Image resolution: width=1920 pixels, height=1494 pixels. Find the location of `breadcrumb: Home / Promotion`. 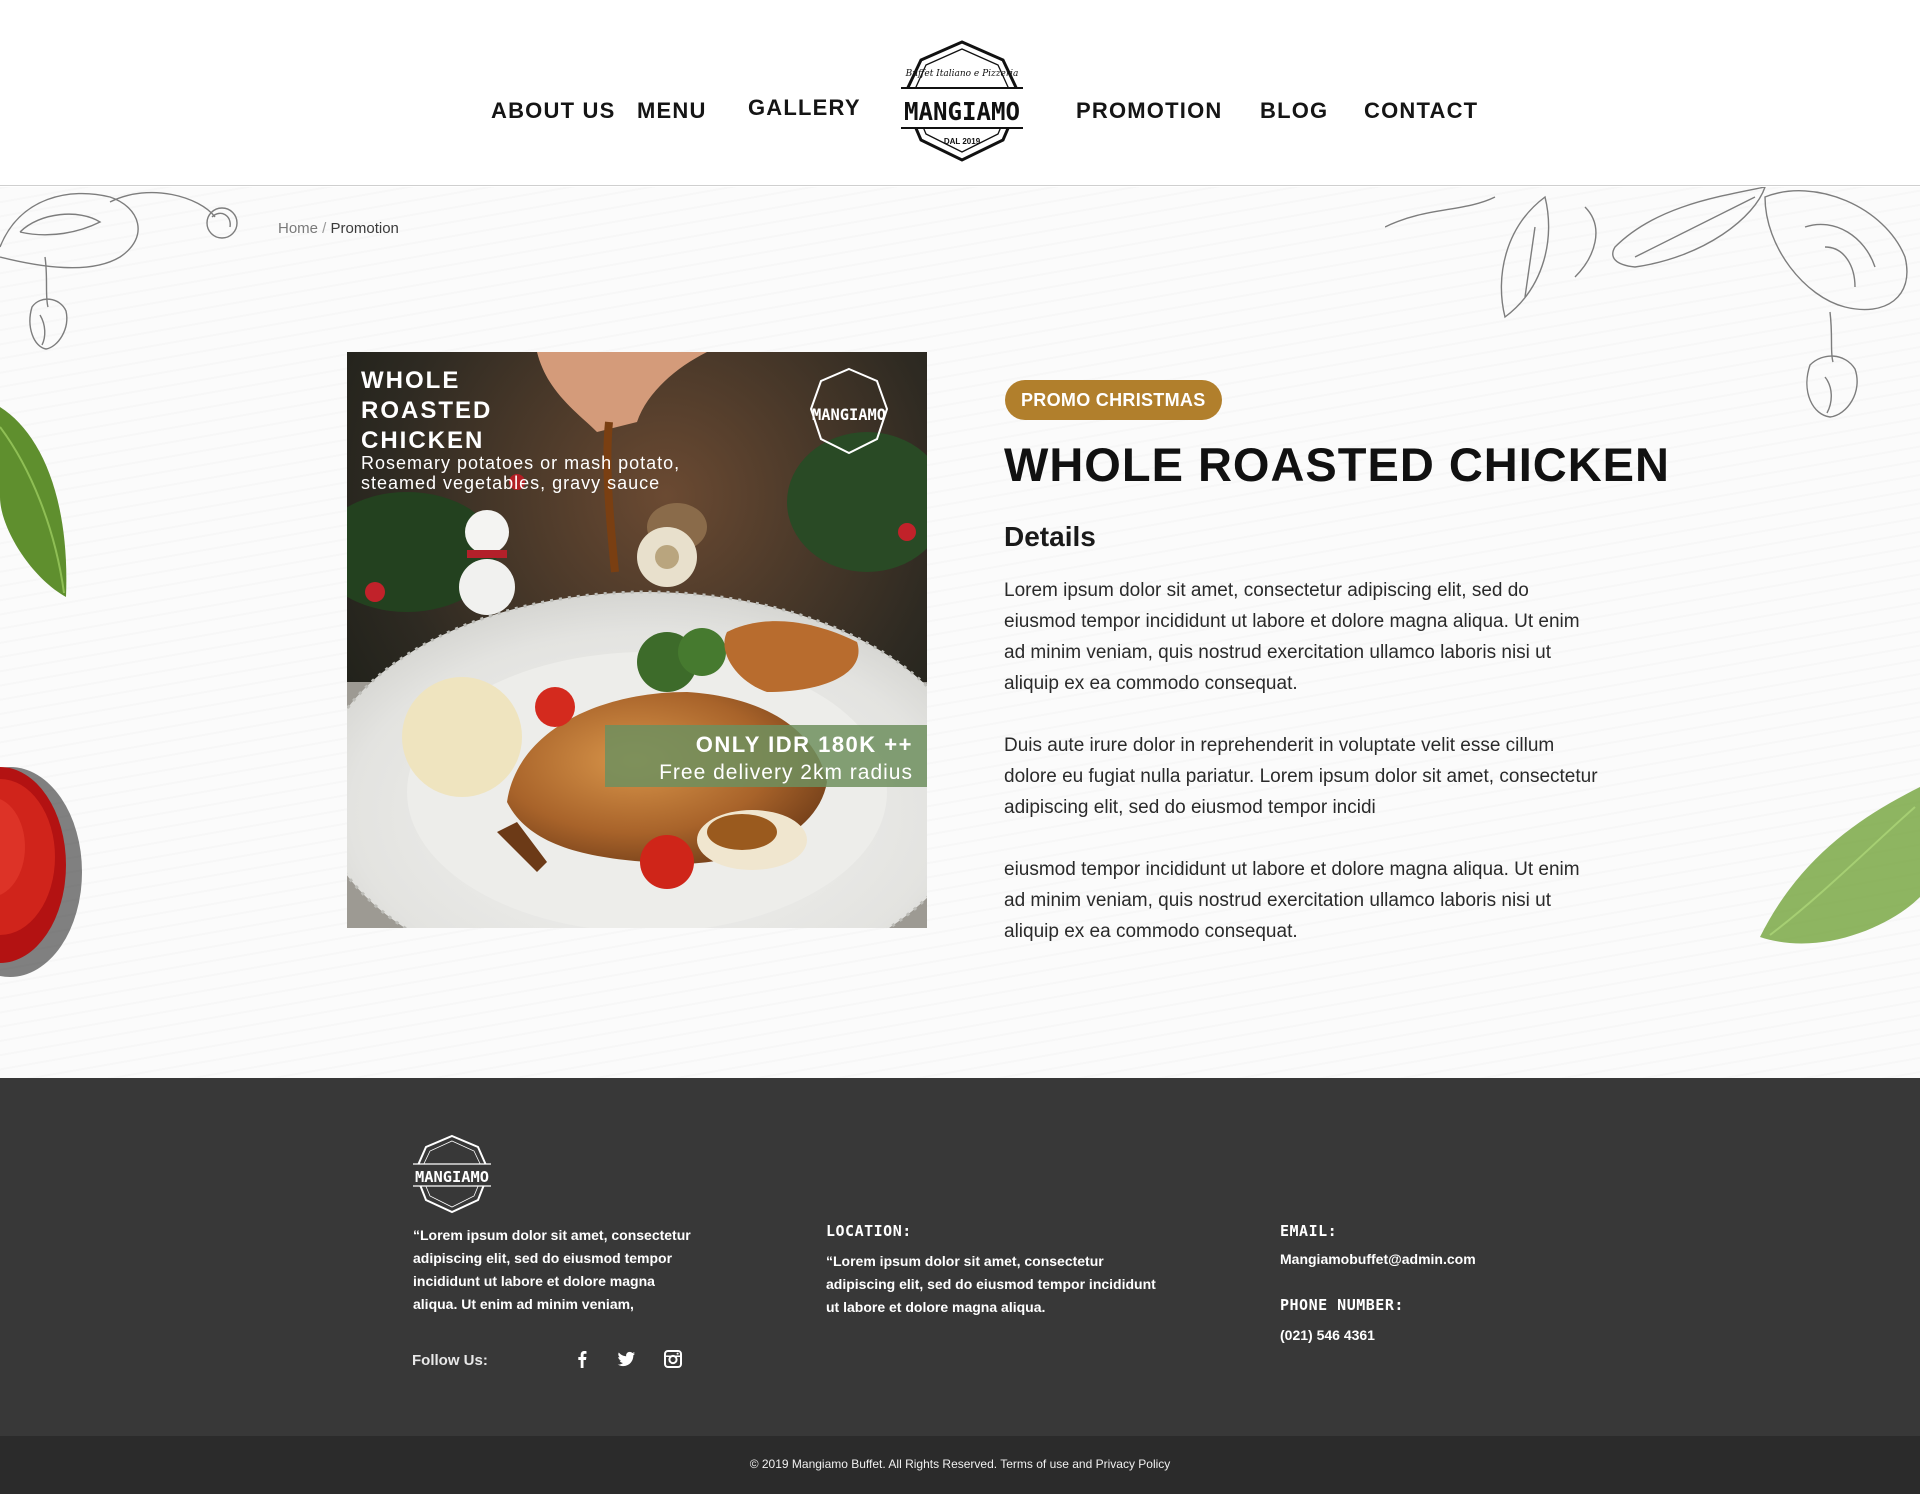

breadcrumb: Home / Promotion is located at coordinates (338, 228).